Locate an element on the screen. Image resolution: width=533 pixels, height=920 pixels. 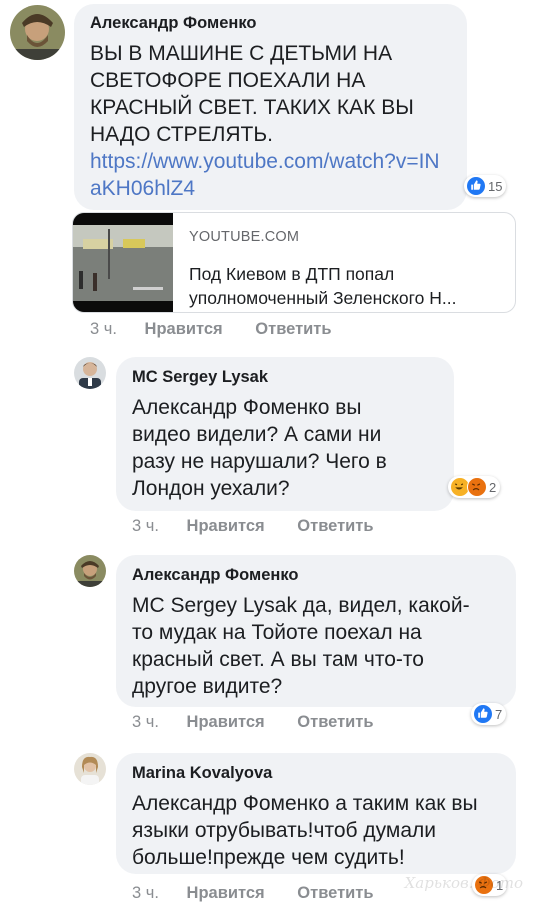
reactions-badge: 7 is located at coordinates (489, 714).